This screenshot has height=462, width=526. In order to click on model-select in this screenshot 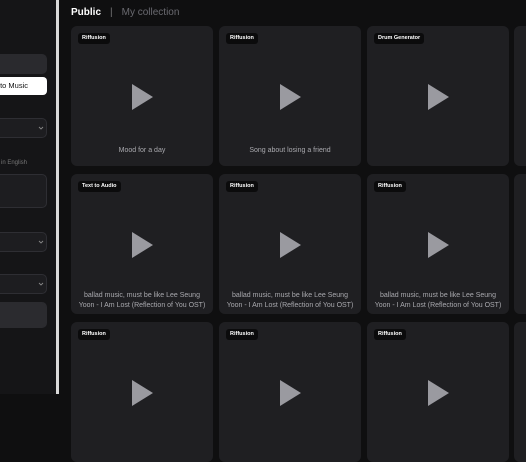, I will do `click(23, 128)`.